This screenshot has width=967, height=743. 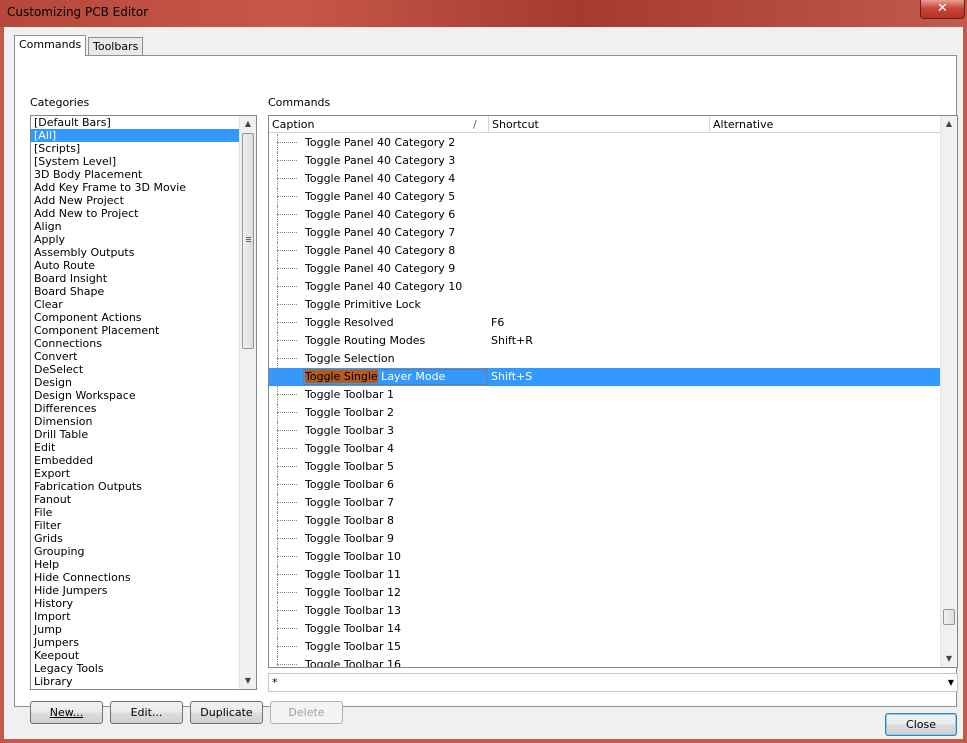 I want to click on duplicate-button: Duplicate, so click(x=226, y=712).